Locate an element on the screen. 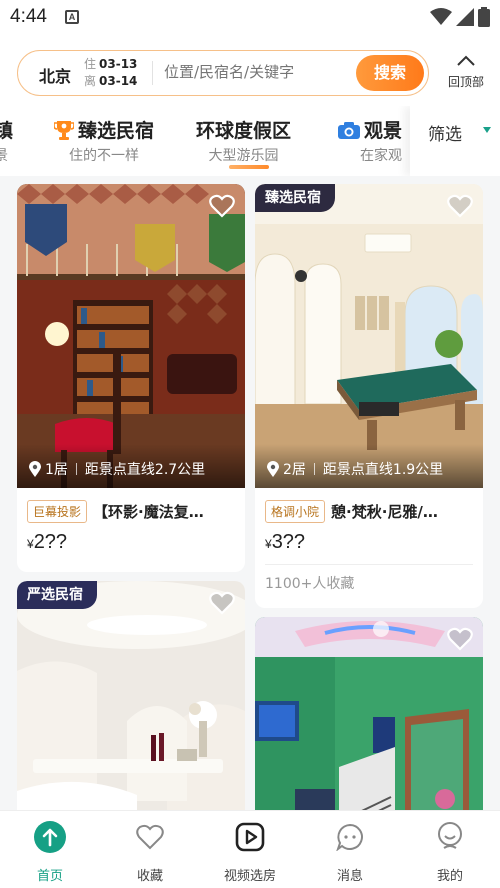 This screenshot has height=888, width=500. nav-home: 首页 is located at coordinates (50, 852).